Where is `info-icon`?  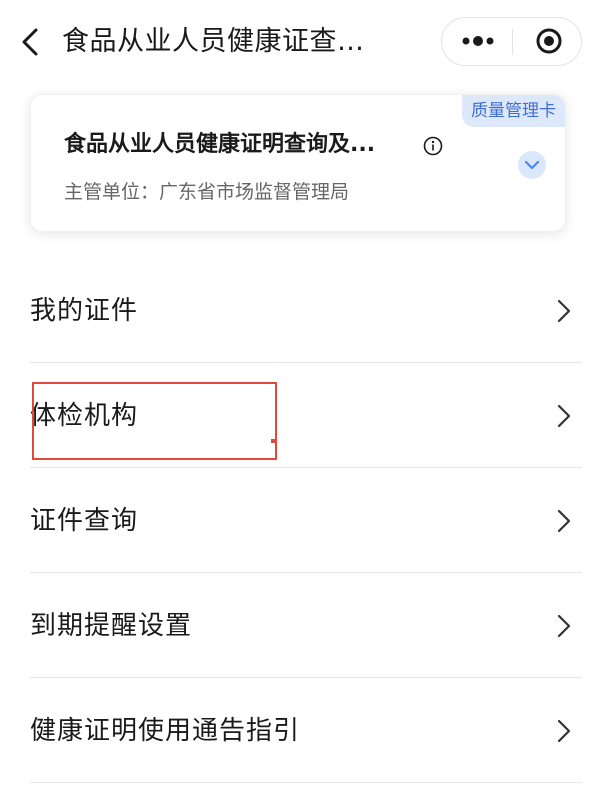
info-icon is located at coordinates (433, 146).